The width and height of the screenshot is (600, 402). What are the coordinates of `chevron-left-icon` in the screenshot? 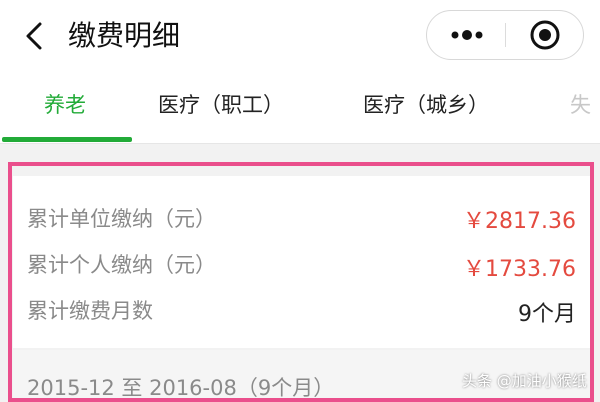 It's located at (35, 36).